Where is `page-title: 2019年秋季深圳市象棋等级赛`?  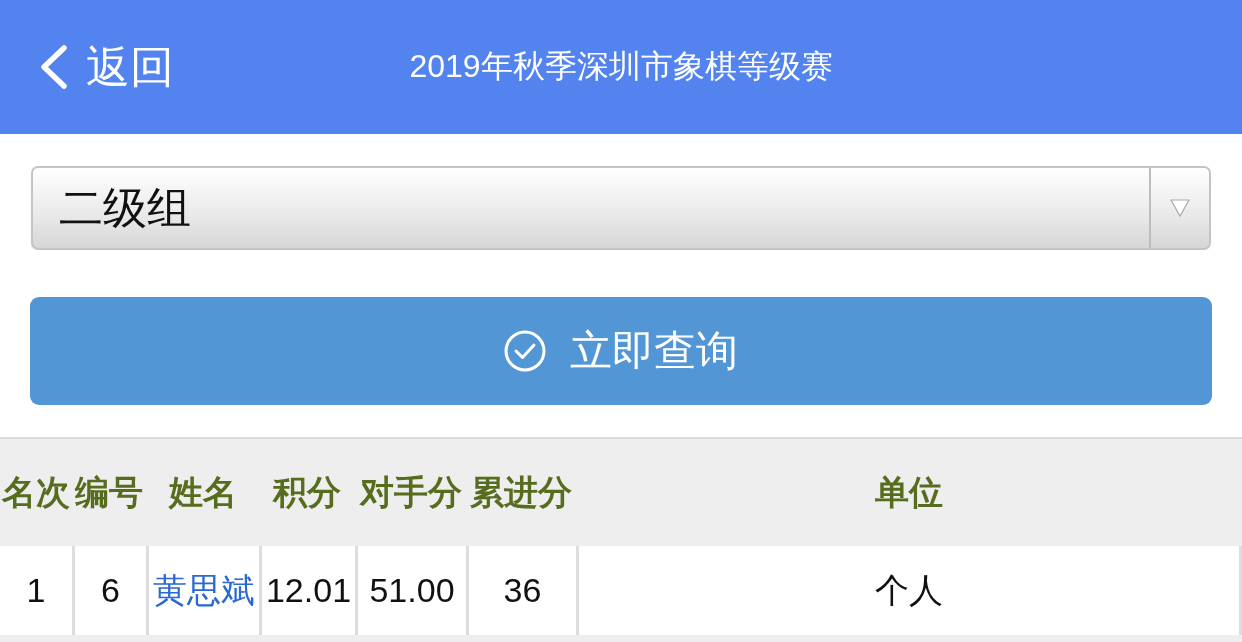 page-title: 2019年秋季深圳市象棋等级赛 is located at coordinates (621, 66).